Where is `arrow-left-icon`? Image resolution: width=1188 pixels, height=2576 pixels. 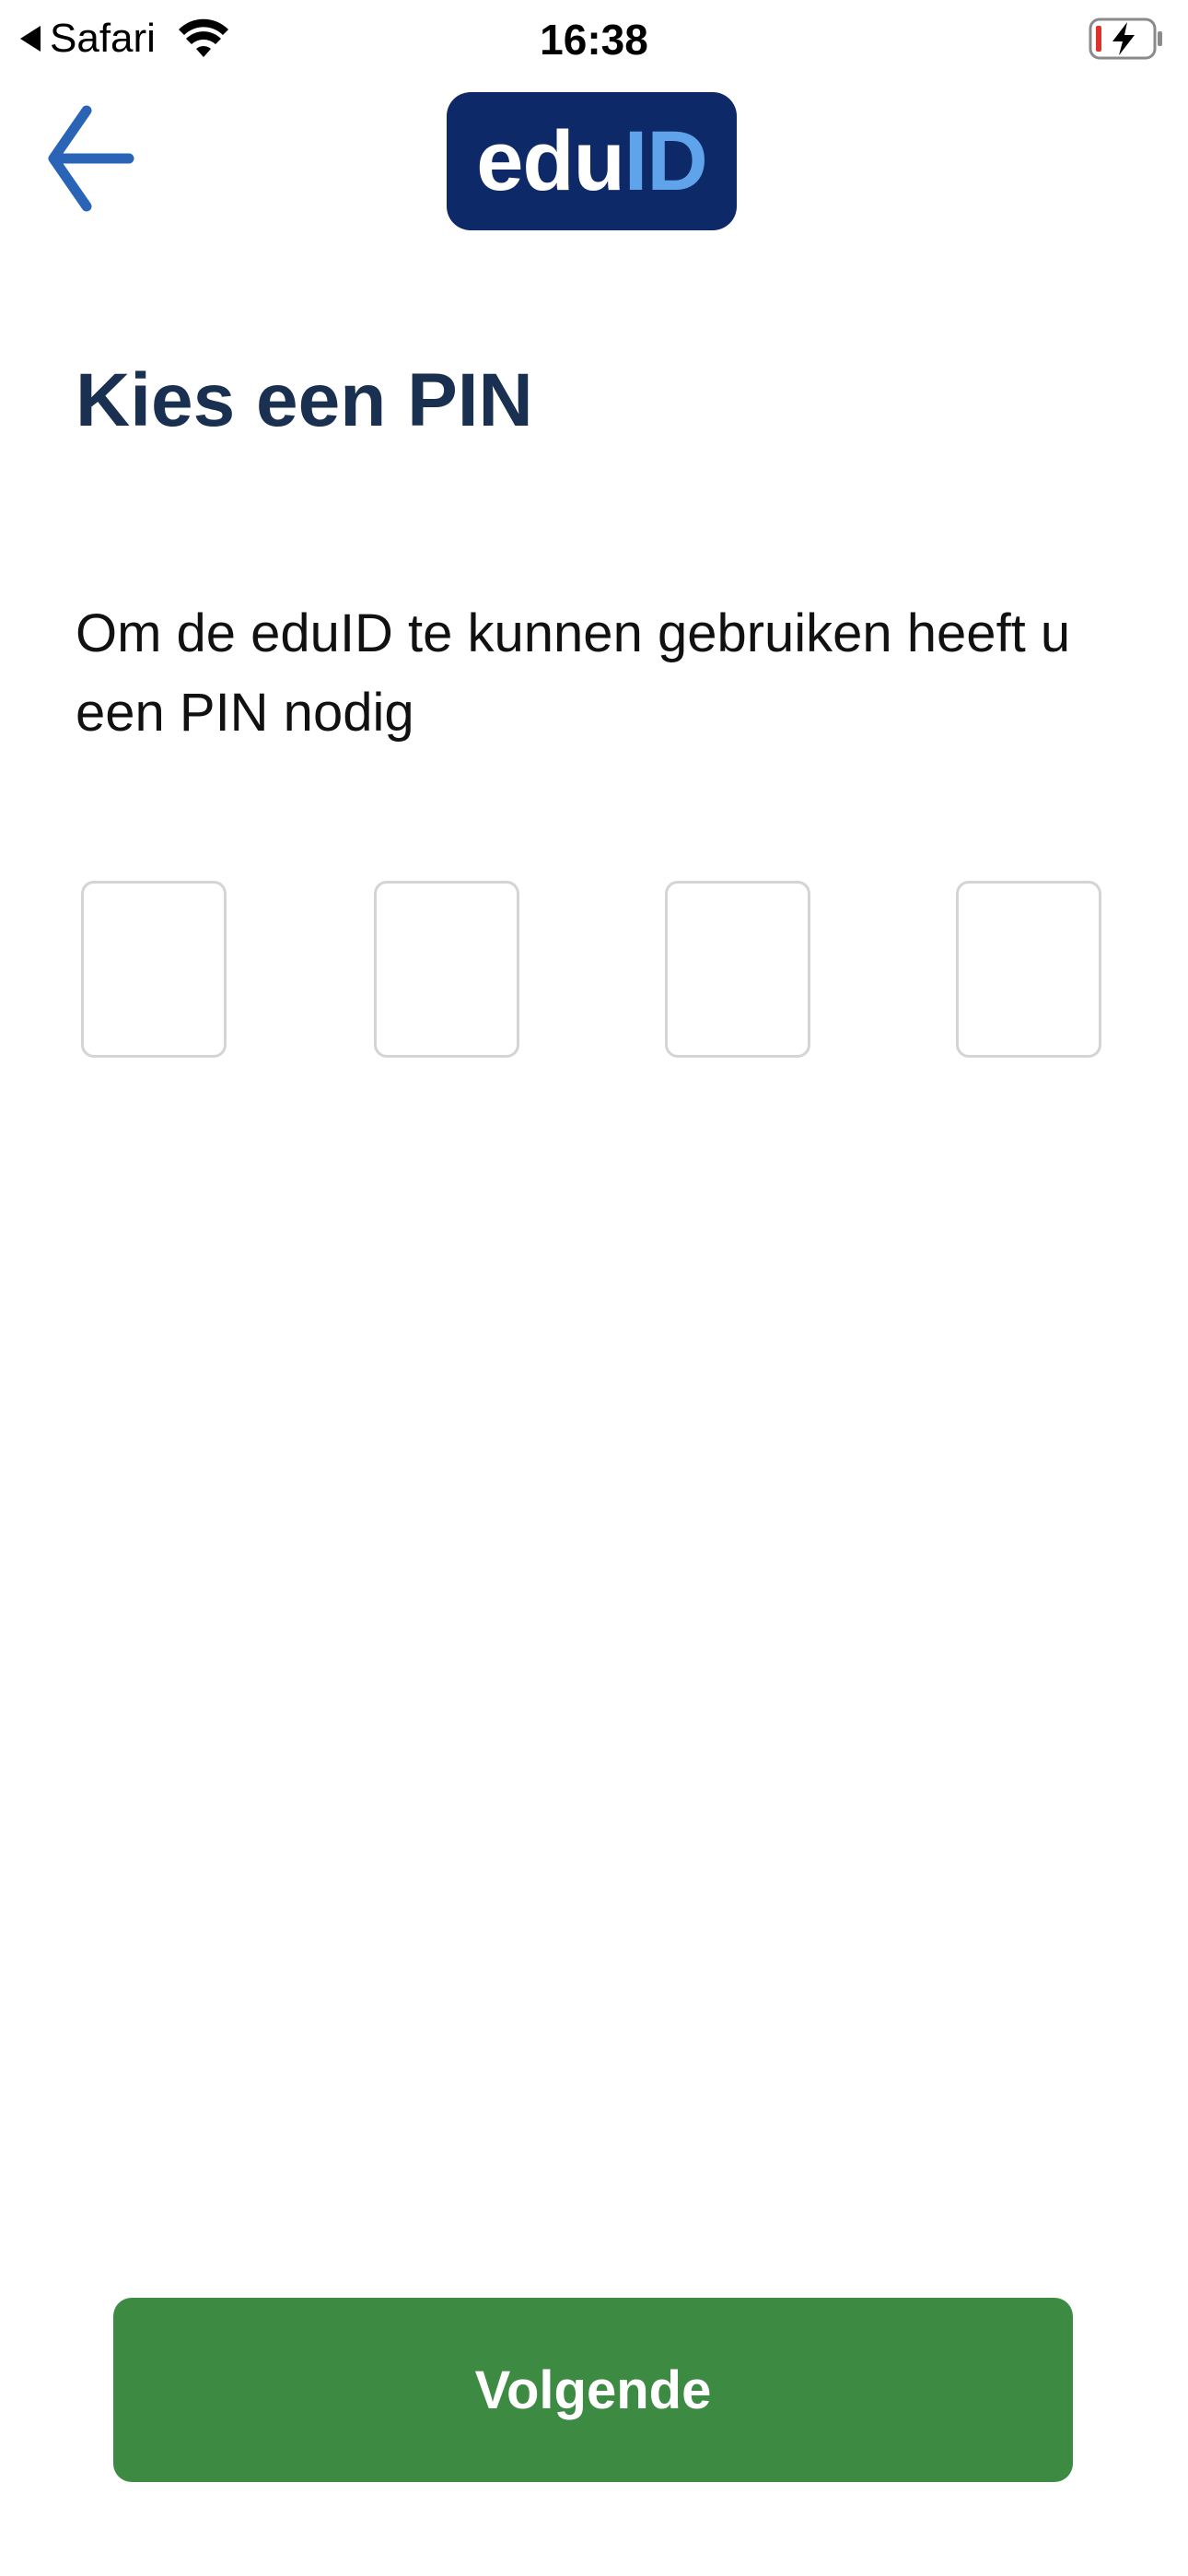
arrow-left-icon is located at coordinates (90, 158).